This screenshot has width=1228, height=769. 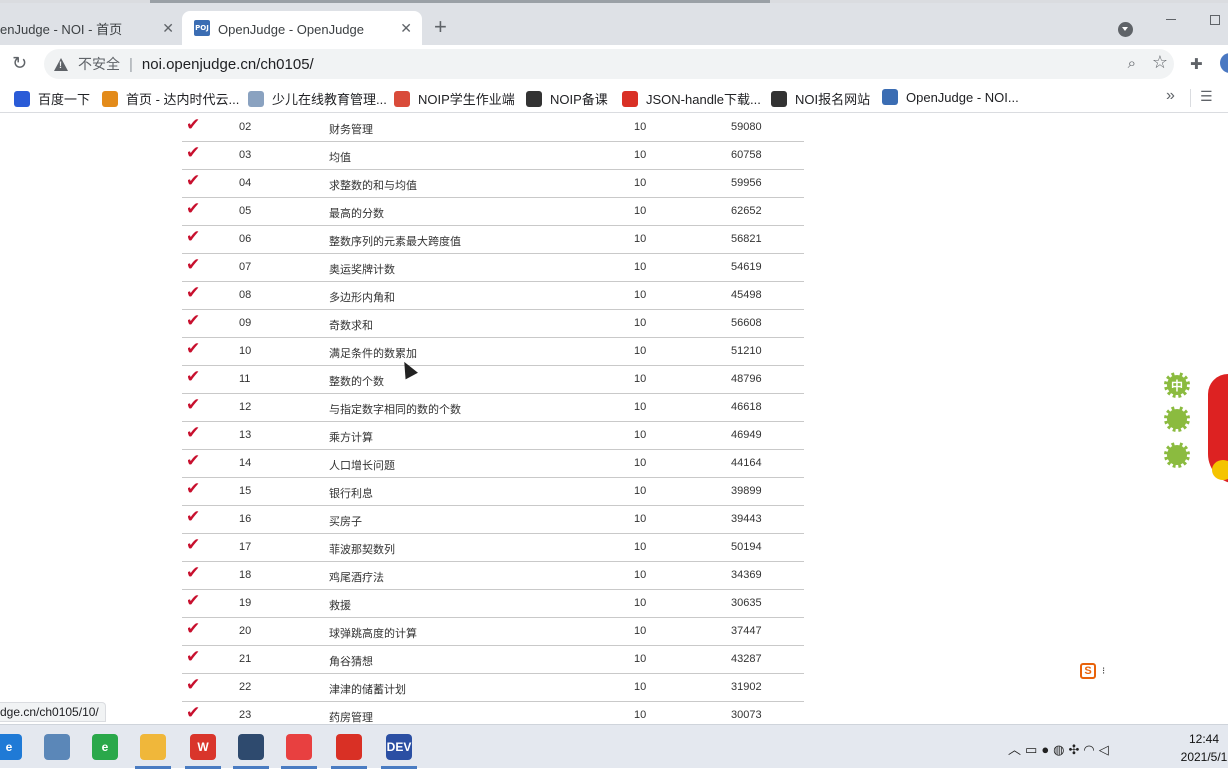 I want to click on accepted-count: 45498, so click(x=746, y=295).